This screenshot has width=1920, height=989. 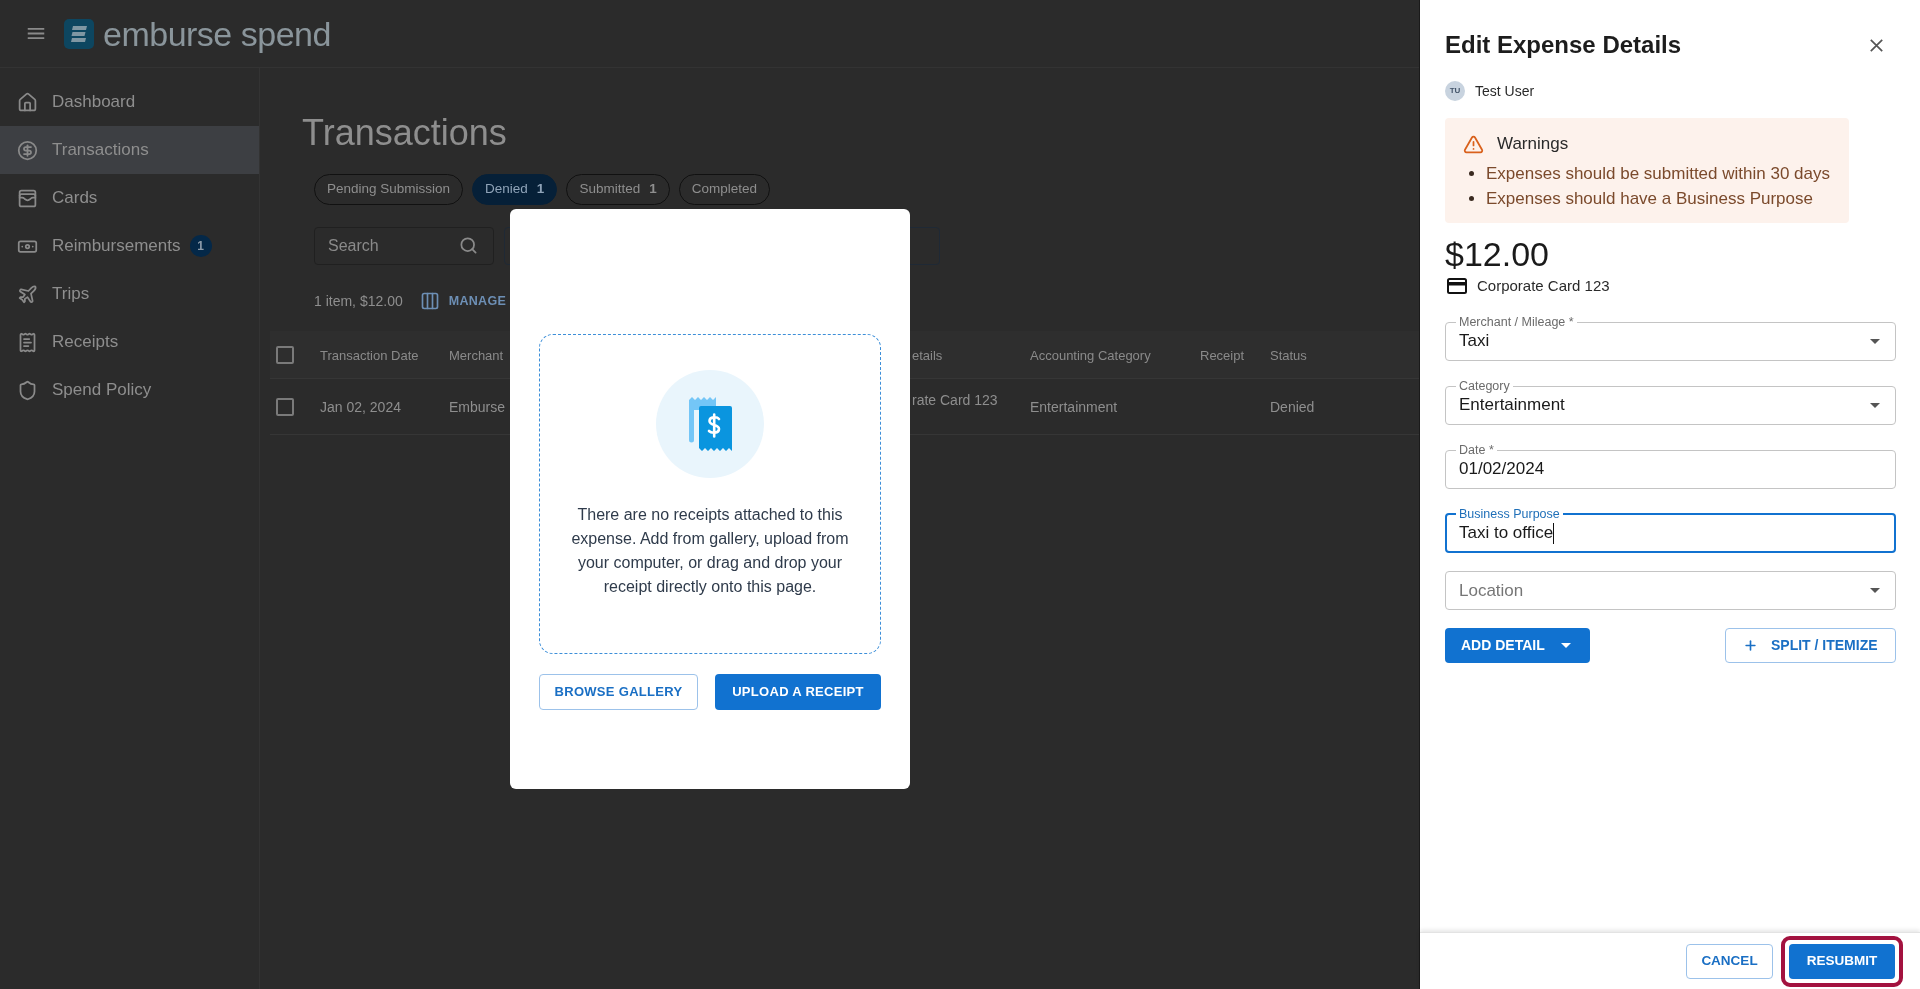 What do you see at coordinates (1876, 45) in the screenshot?
I see `close-icon` at bounding box center [1876, 45].